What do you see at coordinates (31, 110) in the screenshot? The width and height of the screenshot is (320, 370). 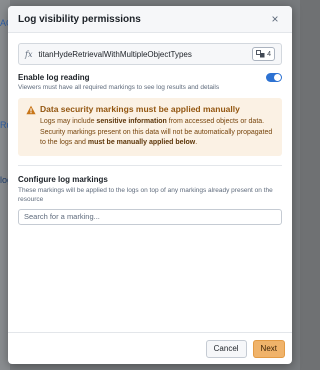 I see `warning-icon` at bounding box center [31, 110].